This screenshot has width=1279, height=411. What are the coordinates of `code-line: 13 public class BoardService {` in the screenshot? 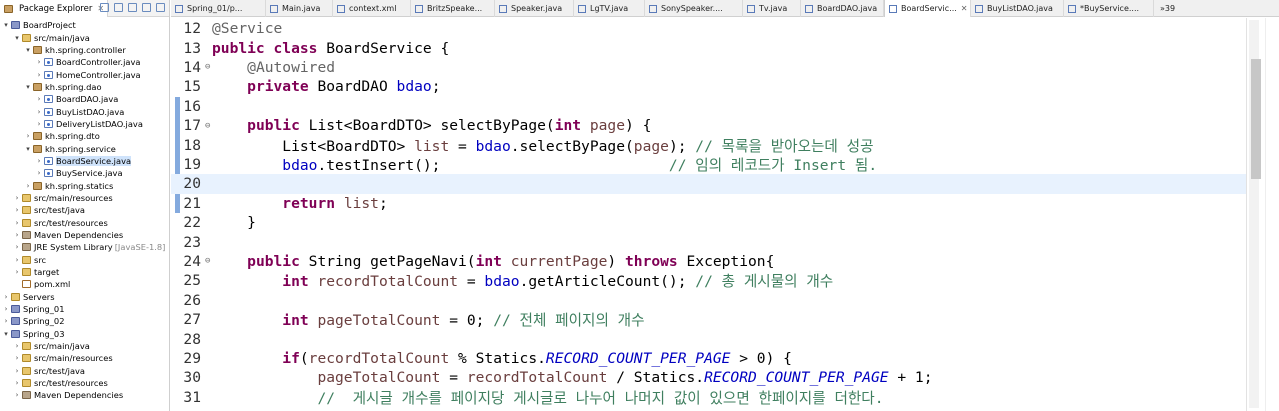 It's located at (708, 47).